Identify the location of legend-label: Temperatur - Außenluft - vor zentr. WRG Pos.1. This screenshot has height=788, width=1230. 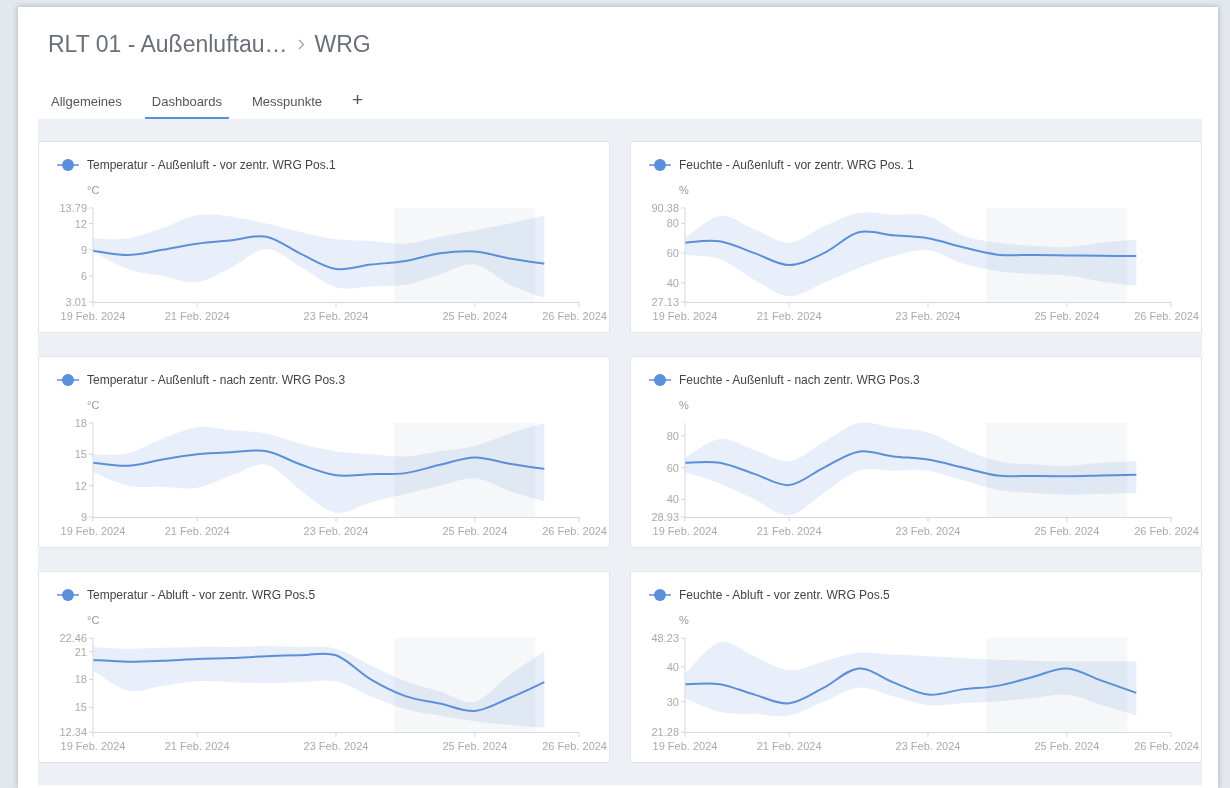
(211, 165).